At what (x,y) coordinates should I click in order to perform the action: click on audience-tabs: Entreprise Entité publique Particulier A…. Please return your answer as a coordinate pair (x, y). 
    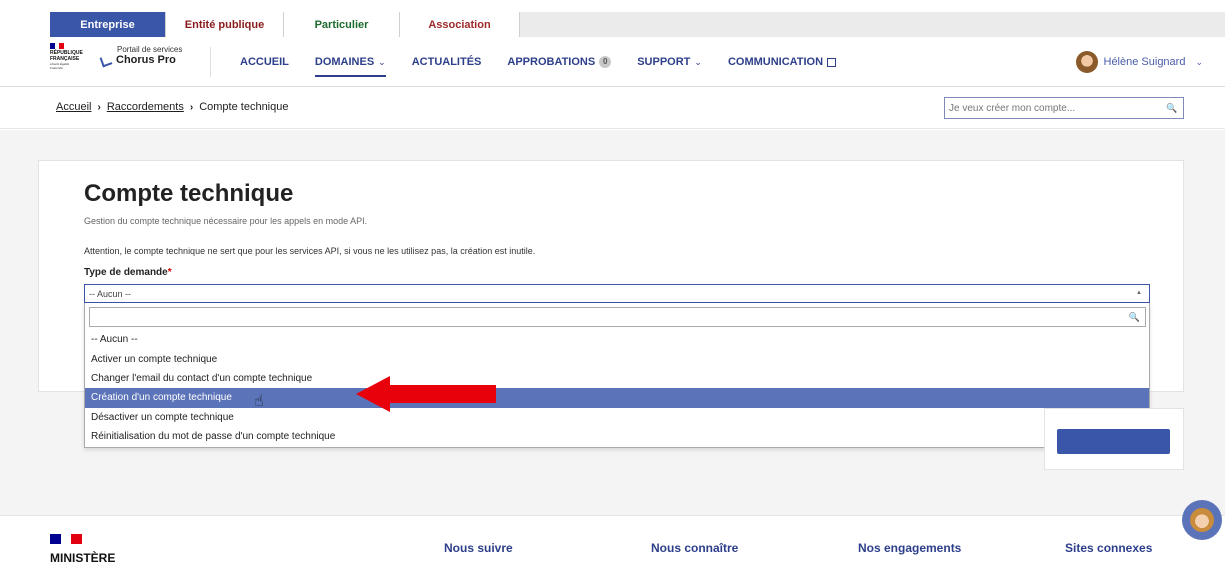
    Looking at the image, I should click on (637, 24).